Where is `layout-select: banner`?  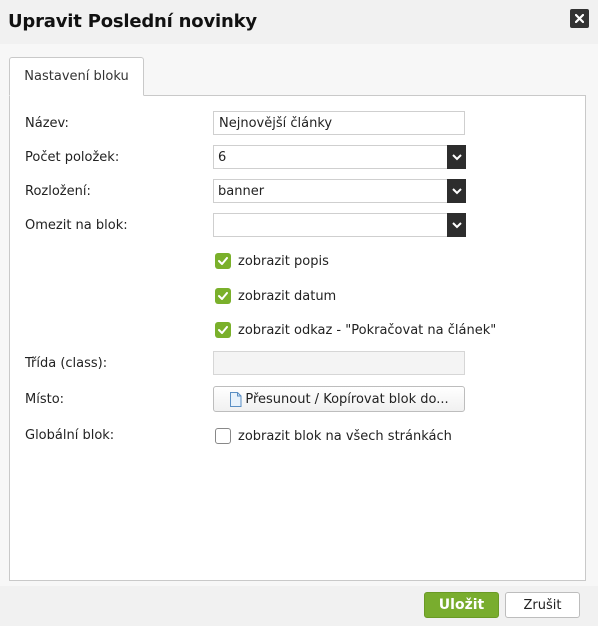 layout-select: banner is located at coordinates (339, 191).